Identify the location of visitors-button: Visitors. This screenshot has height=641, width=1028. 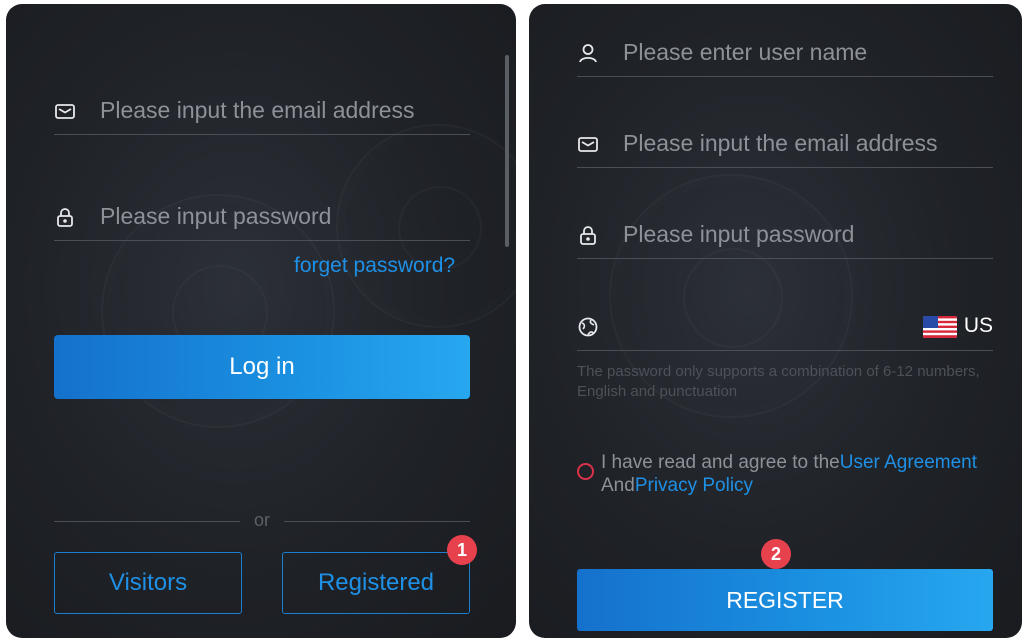
(148, 583).